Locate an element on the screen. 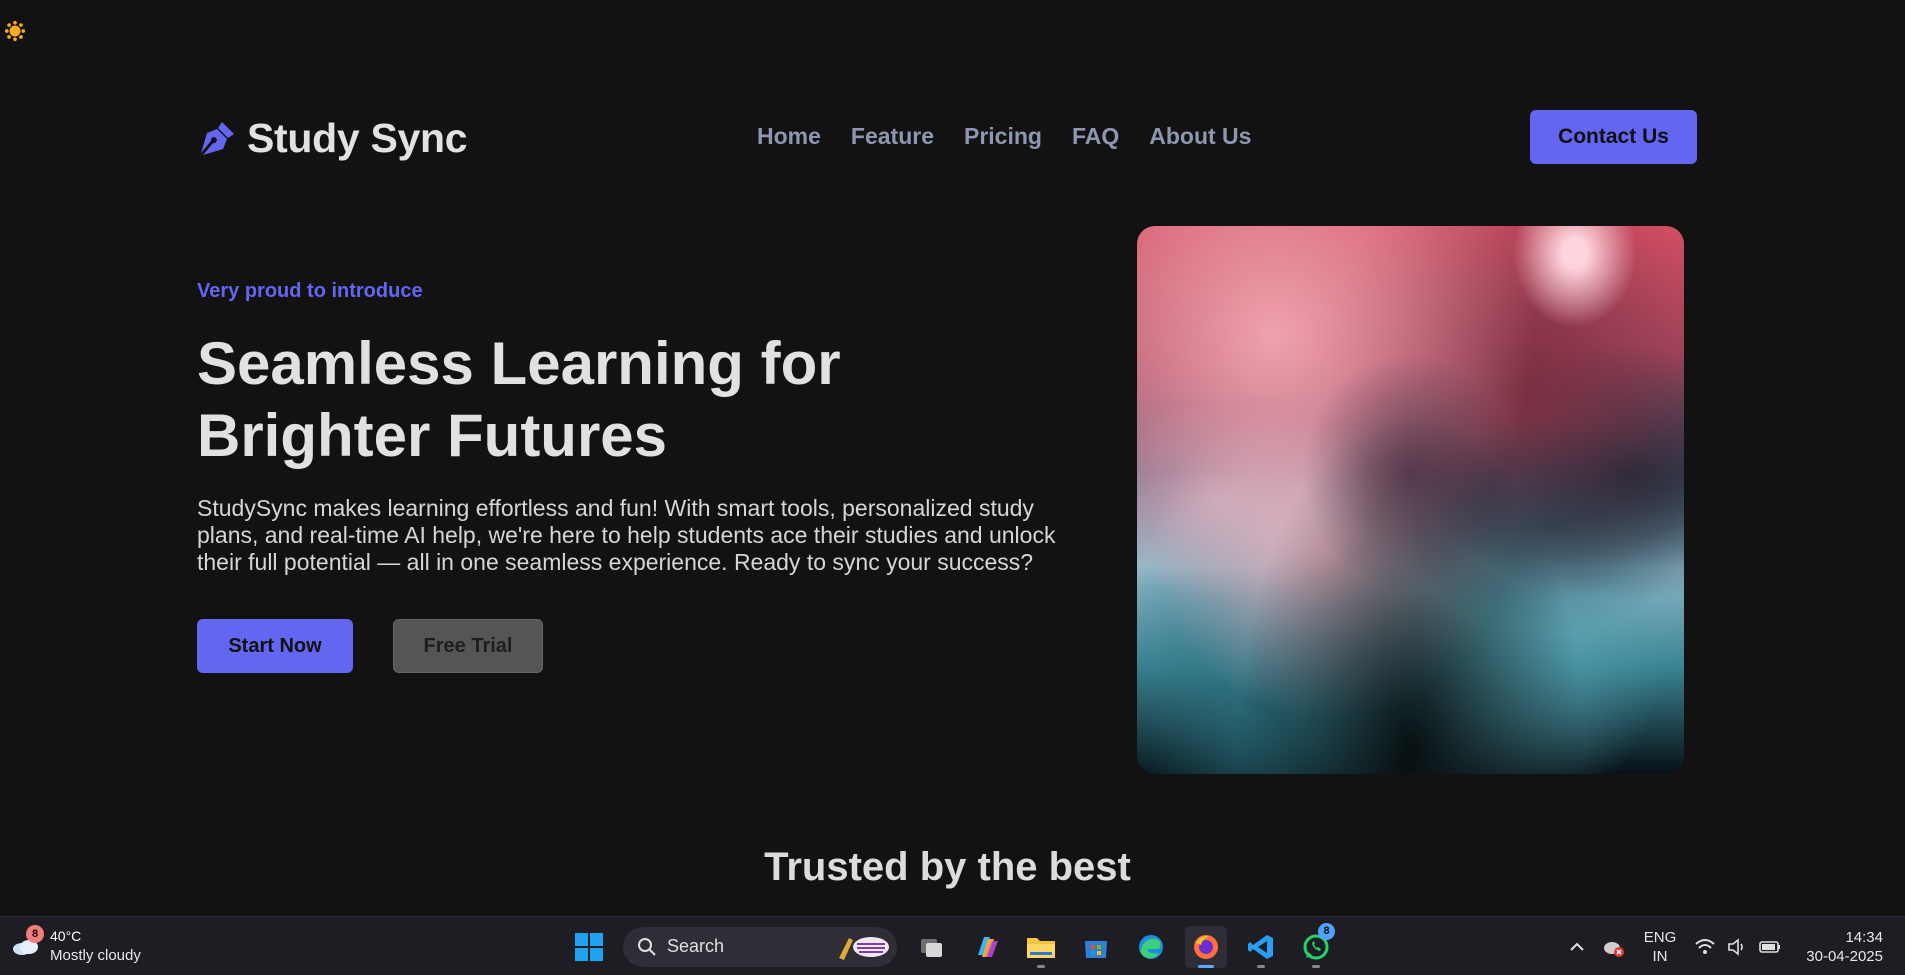 This screenshot has width=1905, height=975. nav-link-pricing: Pricing is located at coordinates (1003, 136).